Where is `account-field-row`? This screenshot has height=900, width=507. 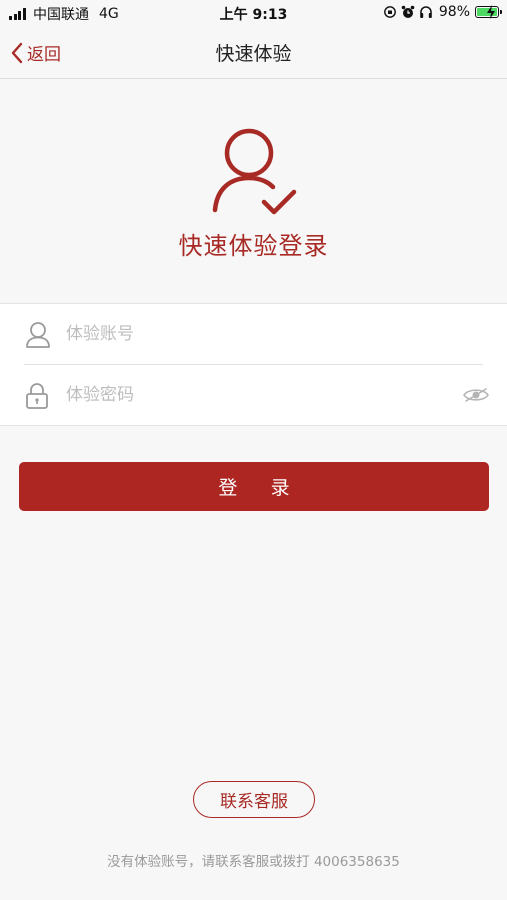 account-field-row is located at coordinates (253, 334).